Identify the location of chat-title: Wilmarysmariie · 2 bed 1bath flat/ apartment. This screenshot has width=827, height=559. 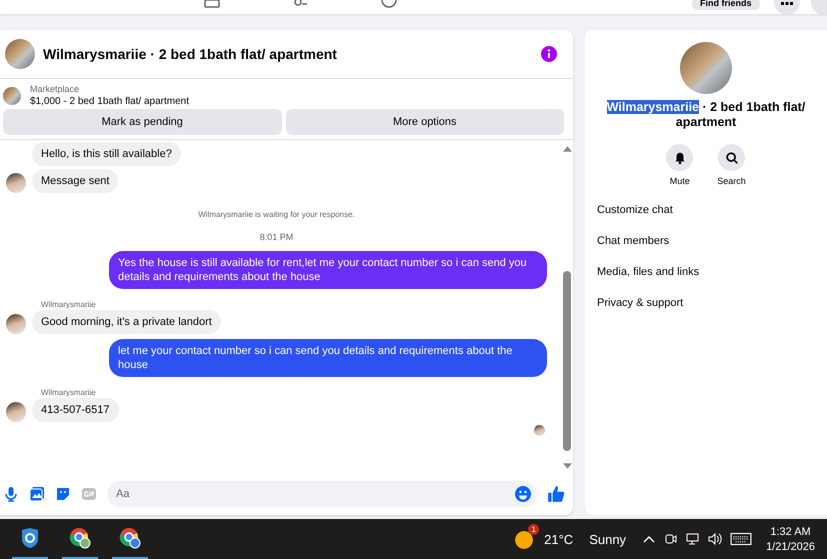
(190, 54).